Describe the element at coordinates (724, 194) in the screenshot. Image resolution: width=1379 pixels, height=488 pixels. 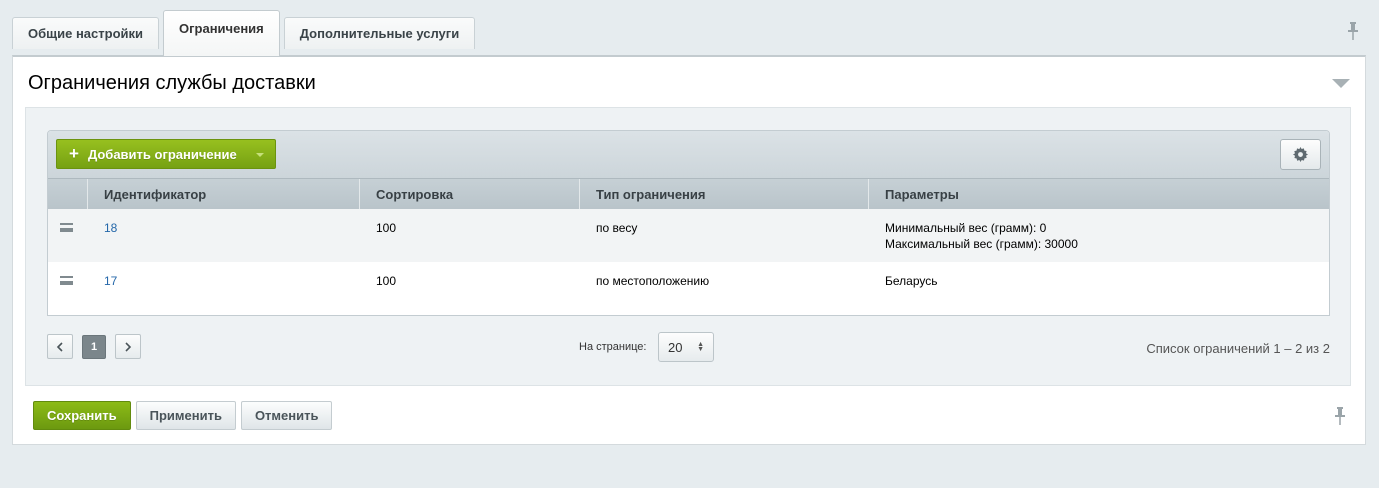
I see `header-type: Тип ограничения` at that location.